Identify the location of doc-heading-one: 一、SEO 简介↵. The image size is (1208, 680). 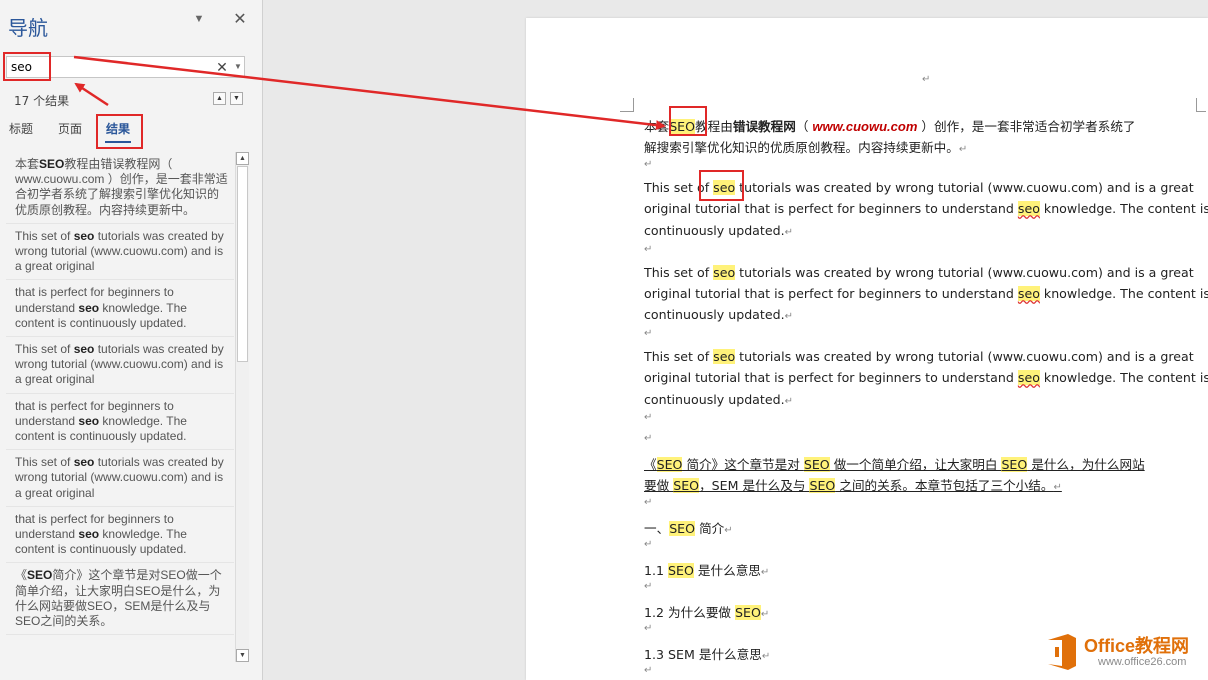
(688, 528).